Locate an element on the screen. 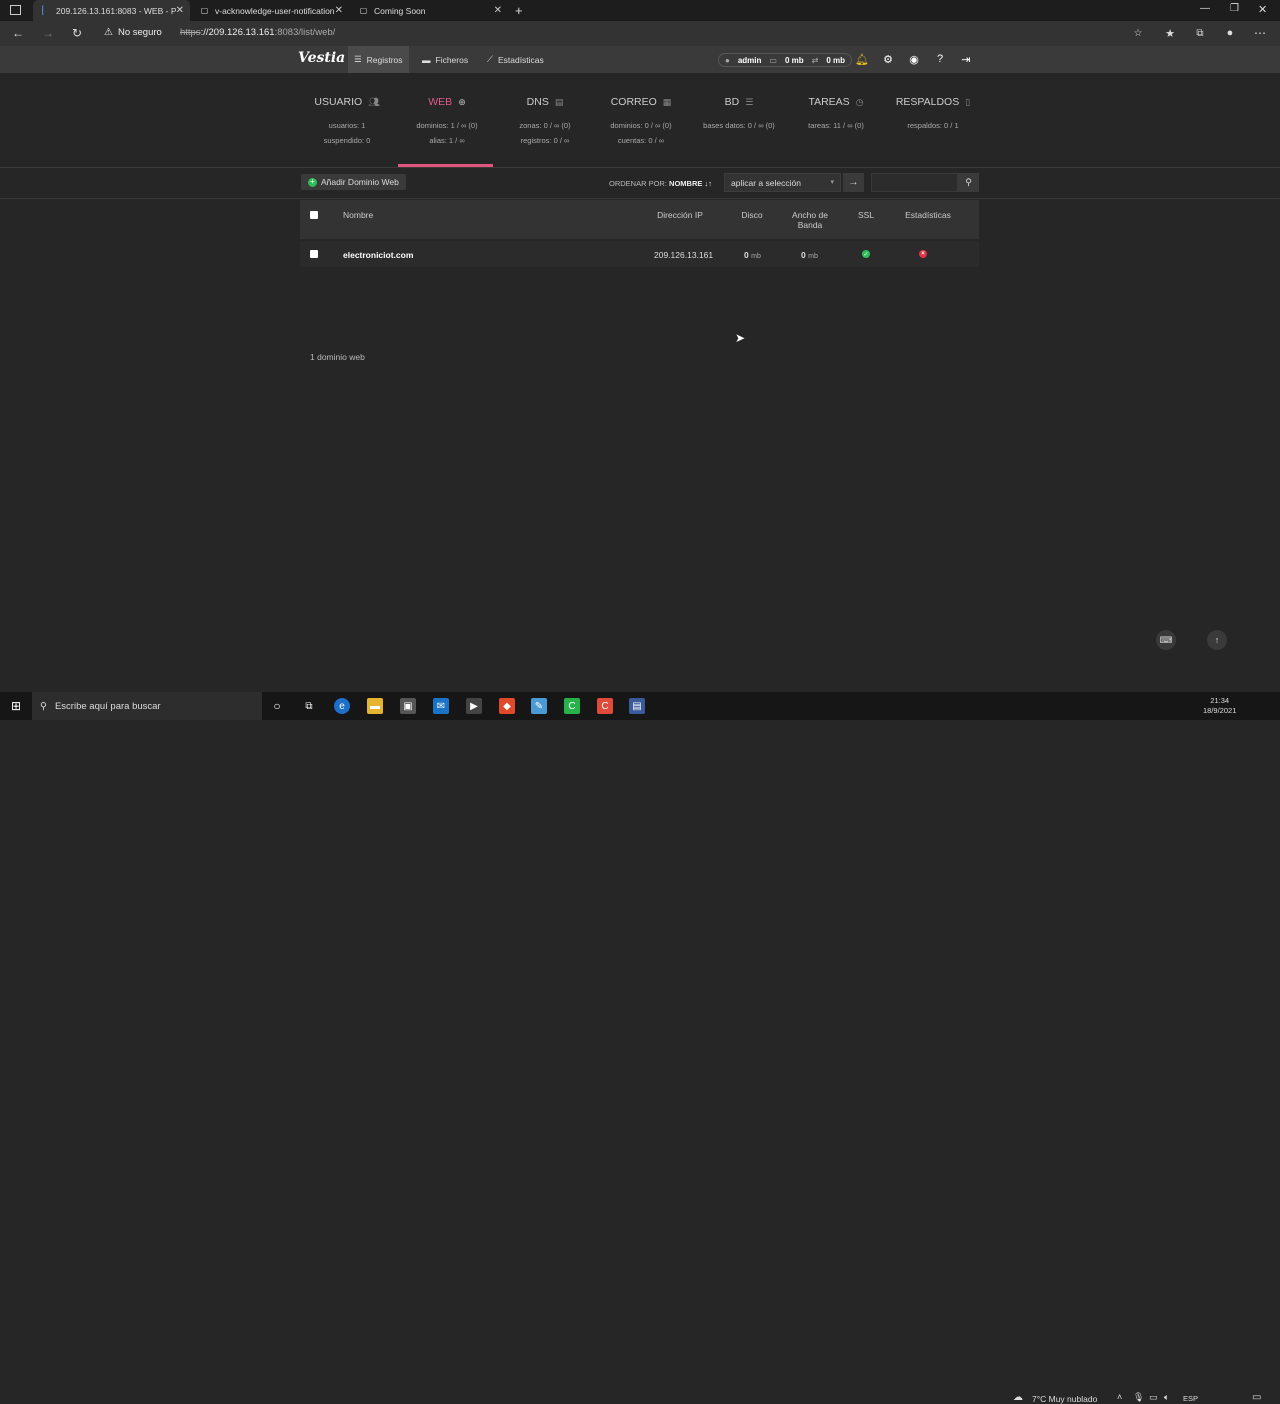 The height and width of the screenshot is (1404, 1280). task-view-icon: ⧉ is located at coordinates (309, 706).